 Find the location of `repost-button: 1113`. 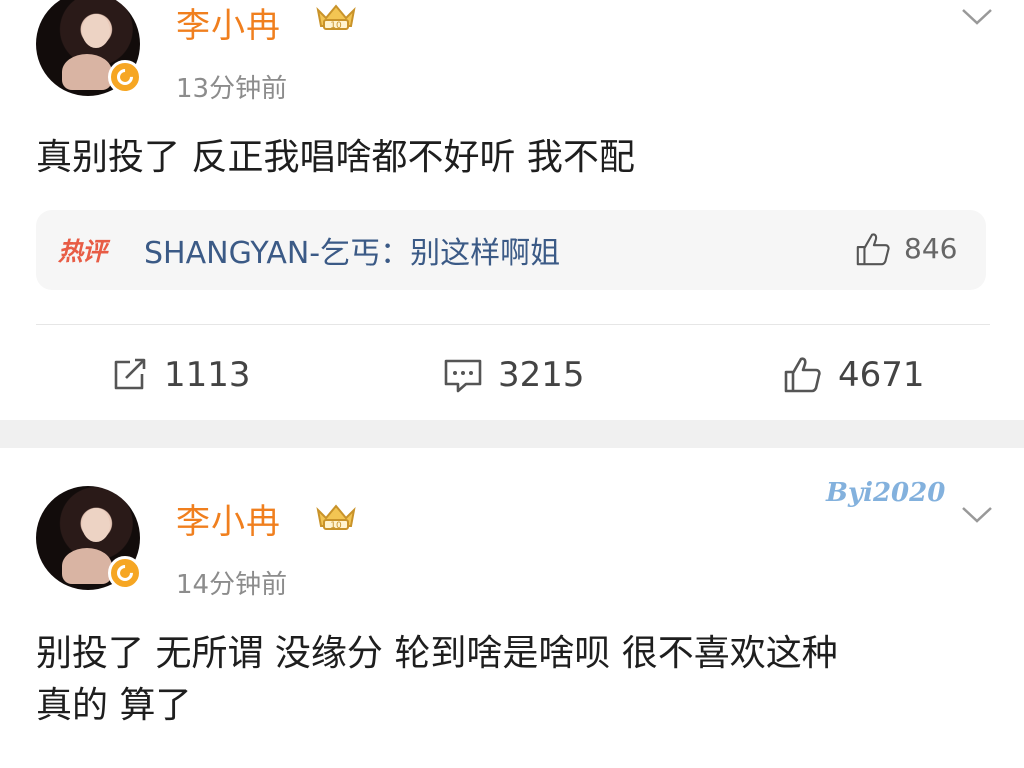

repost-button: 1113 is located at coordinates (179, 375).